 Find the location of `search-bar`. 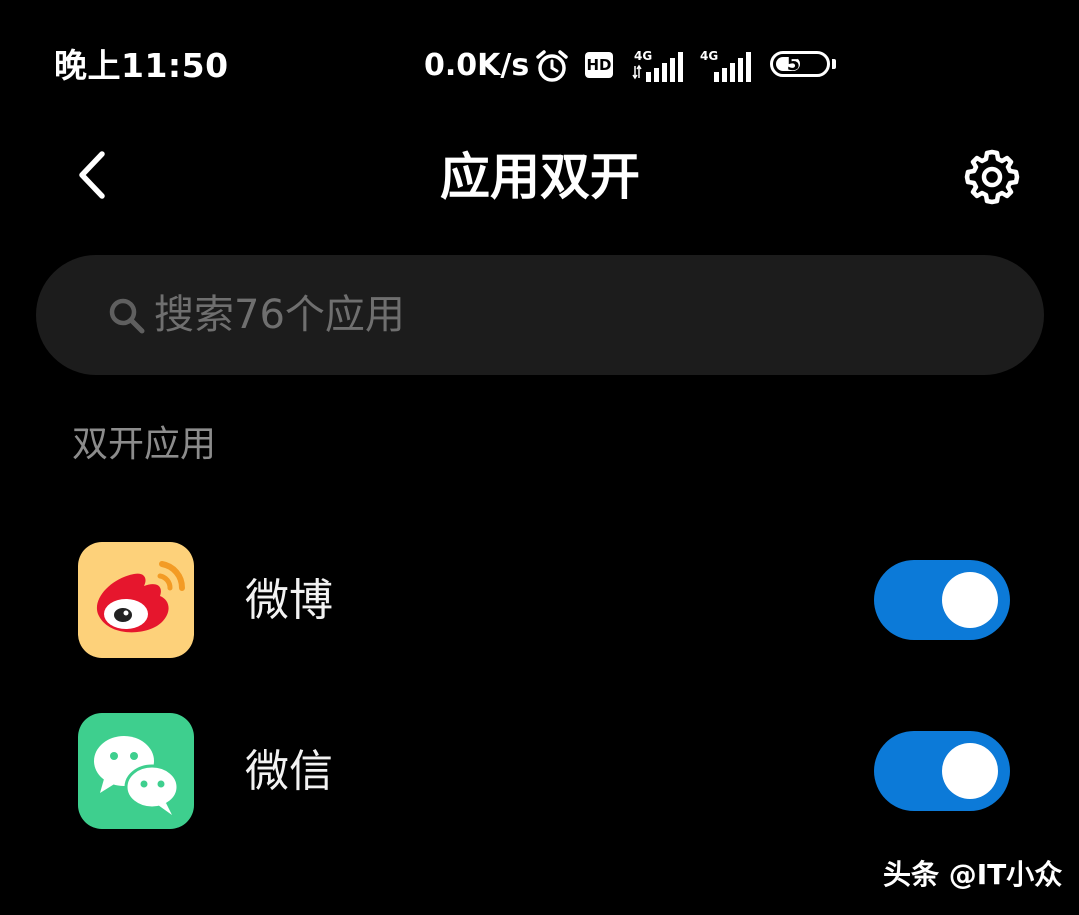

search-bar is located at coordinates (540, 315).